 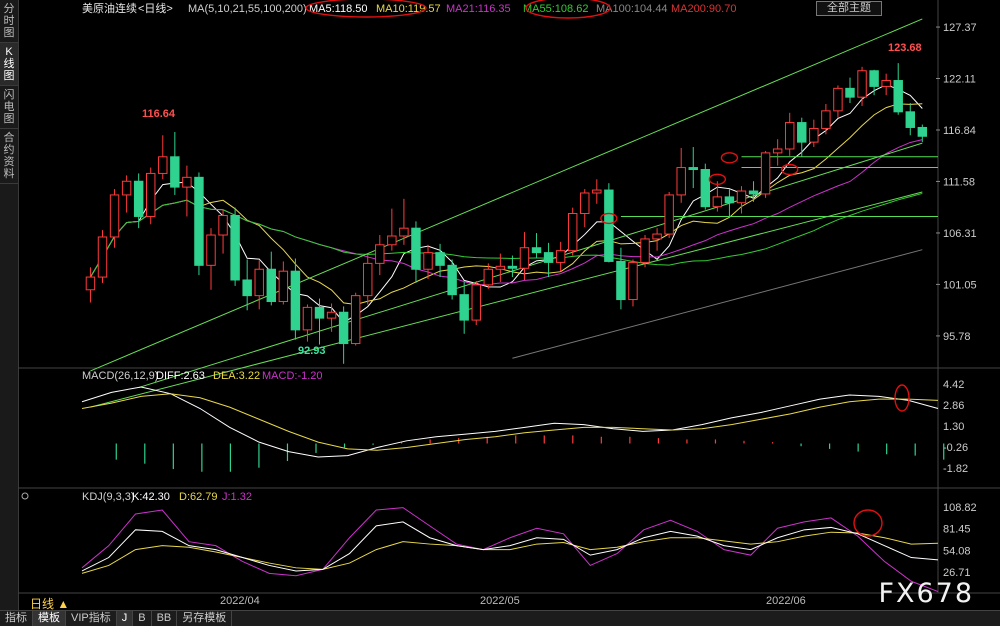 What do you see at coordinates (955, 448) in the screenshot?
I see `macd-tick-label: -0.26` at bounding box center [955, 448].